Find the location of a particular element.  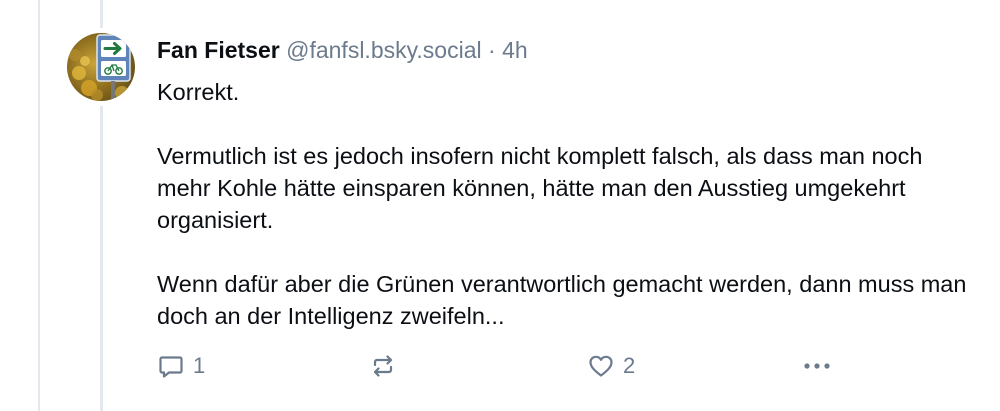

post-header: Fan Fietser @fanfsl.bsky.social · 4h is located at coordinates (342, 50).